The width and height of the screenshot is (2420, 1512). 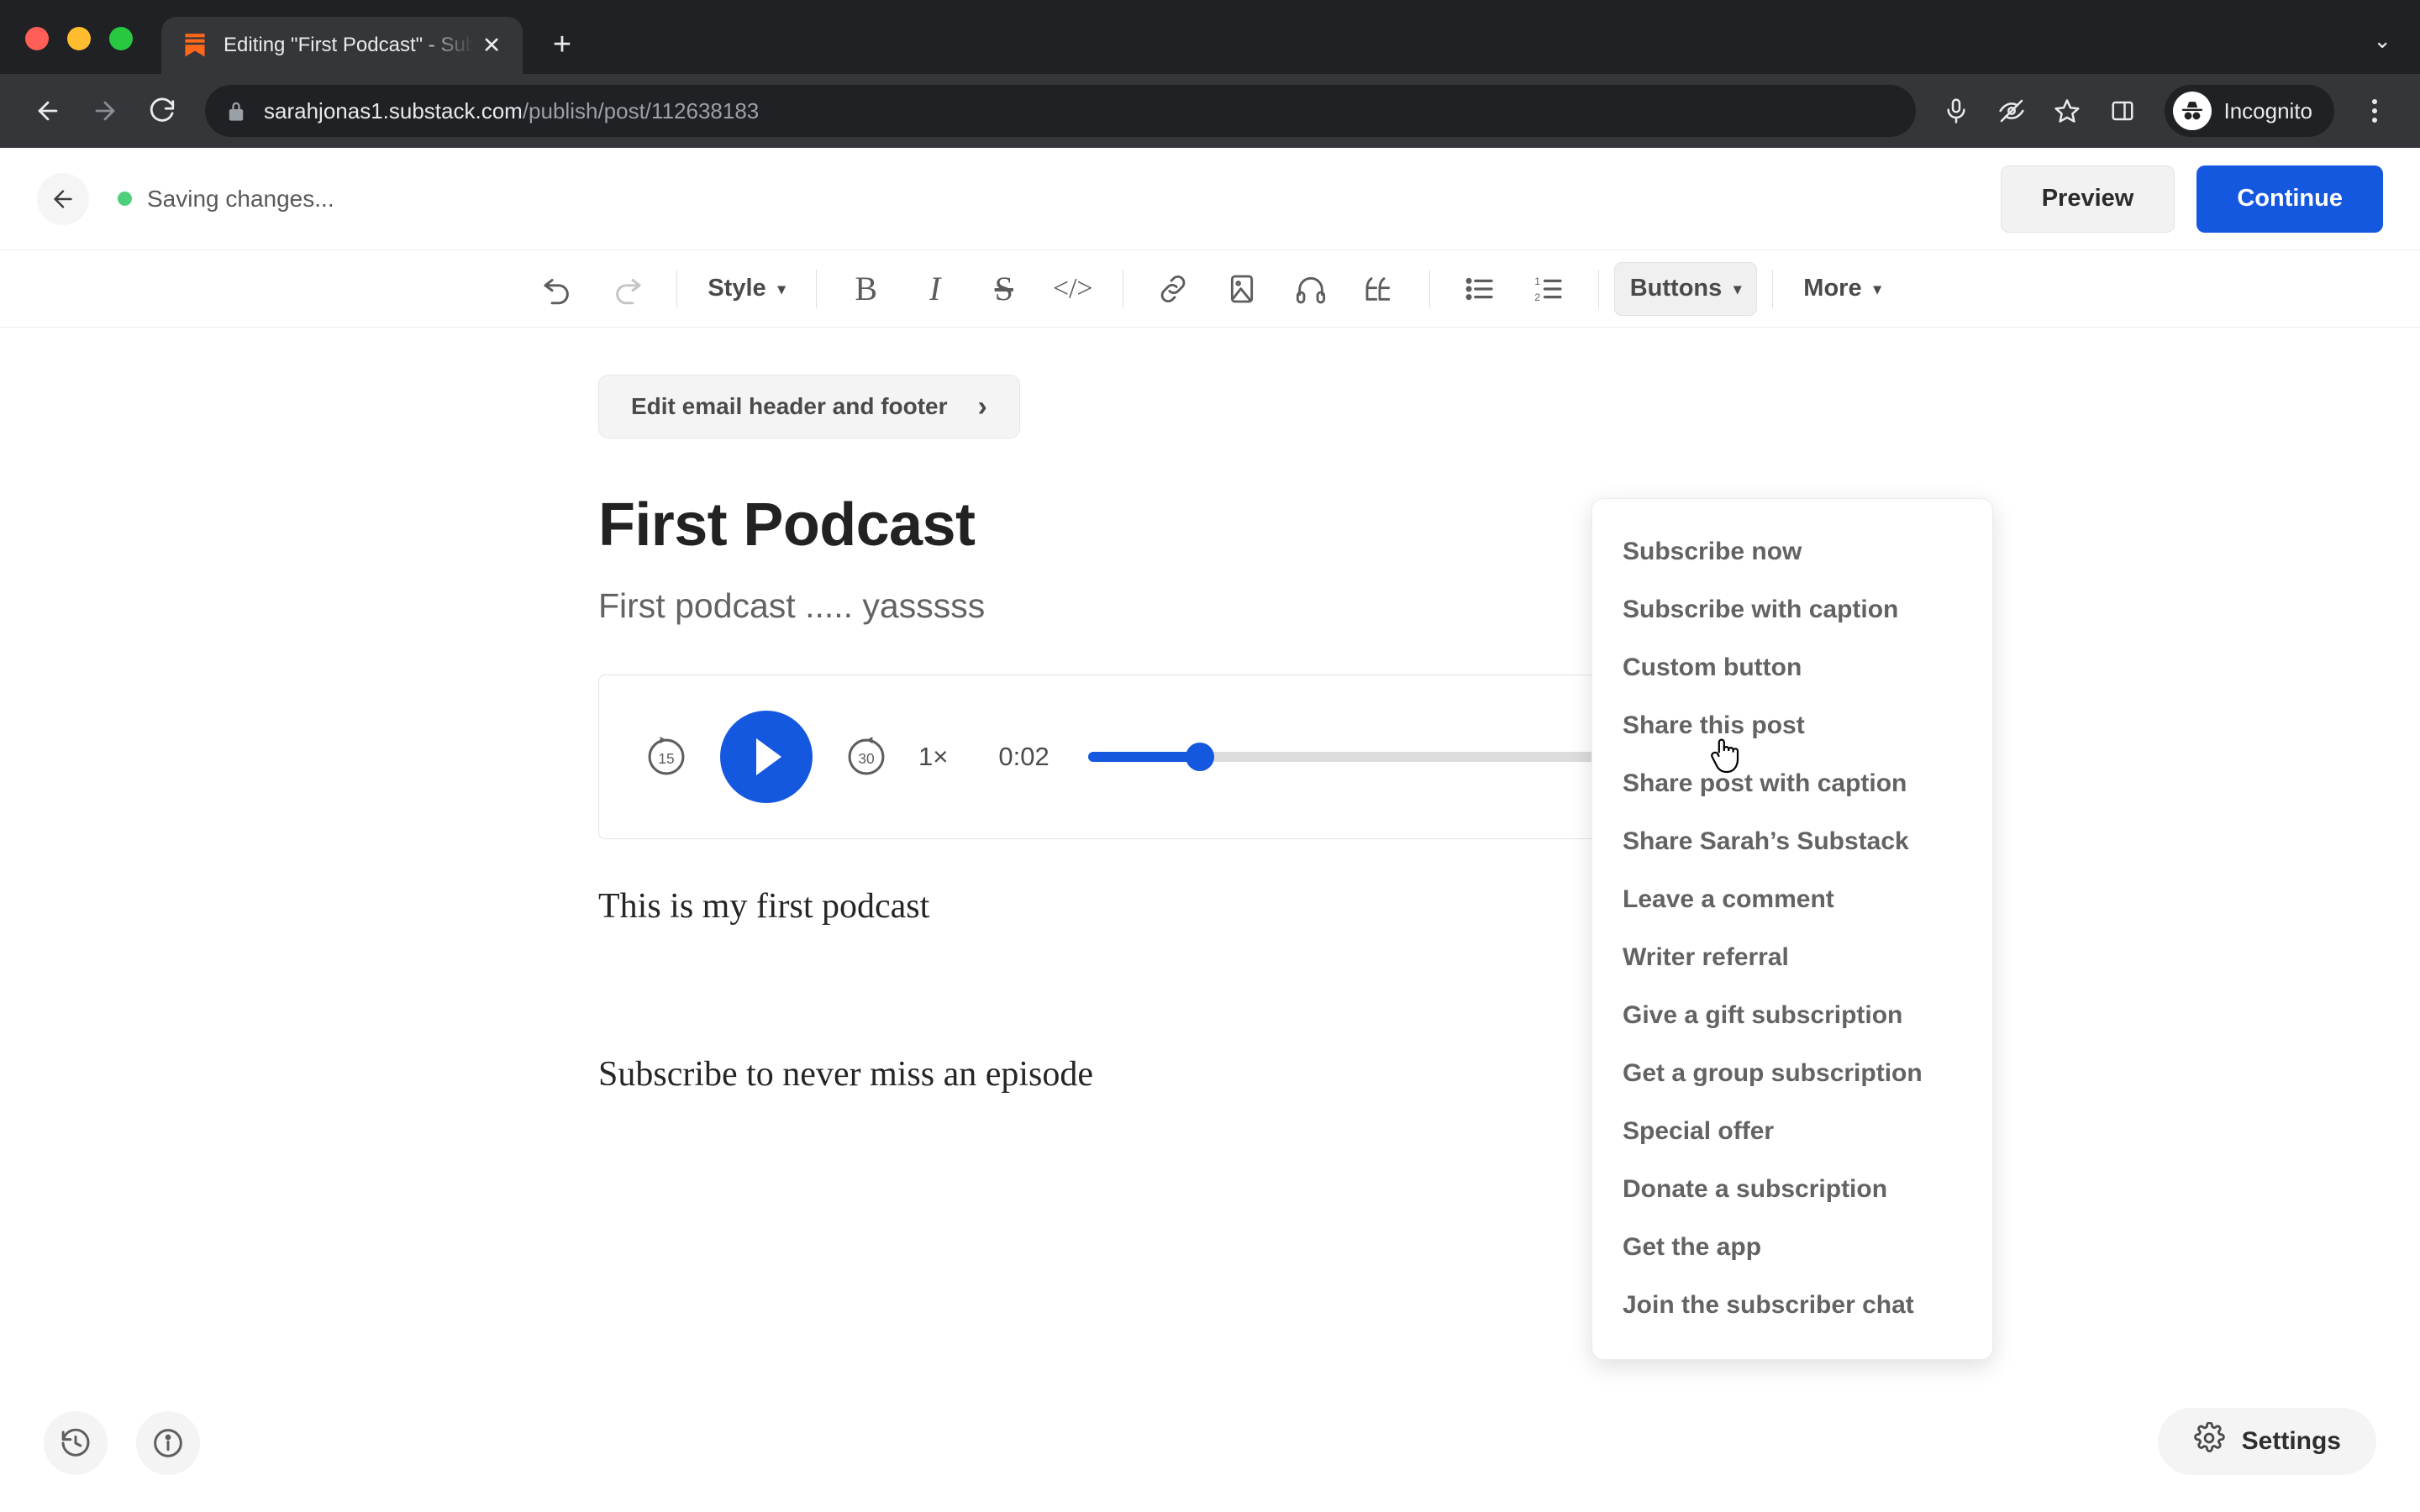 What do you see at coordinates (1004, 289) in the screenshot?
I see `strikethrough-button: S` at bounding box center [1004, 289].